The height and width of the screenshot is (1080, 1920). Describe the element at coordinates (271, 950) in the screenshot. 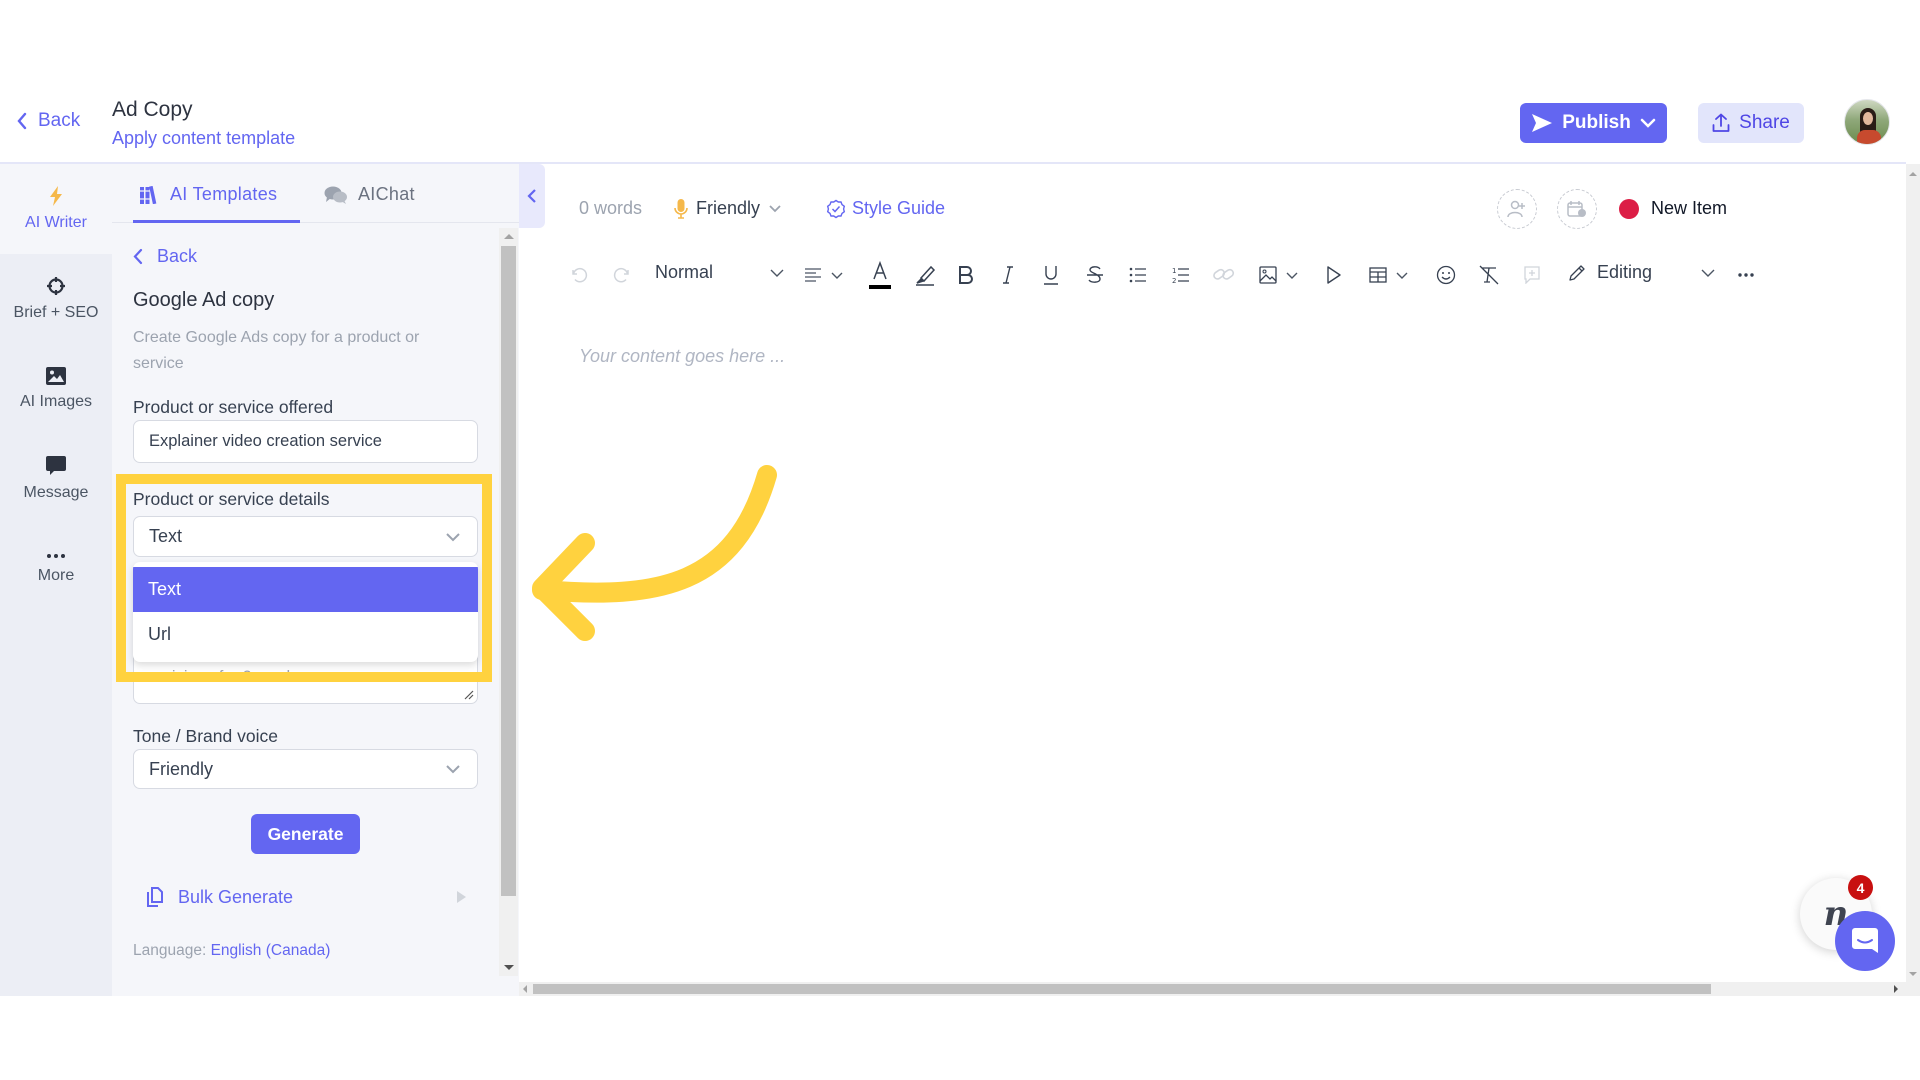

I see `language-link: English (Canada)` at that location.